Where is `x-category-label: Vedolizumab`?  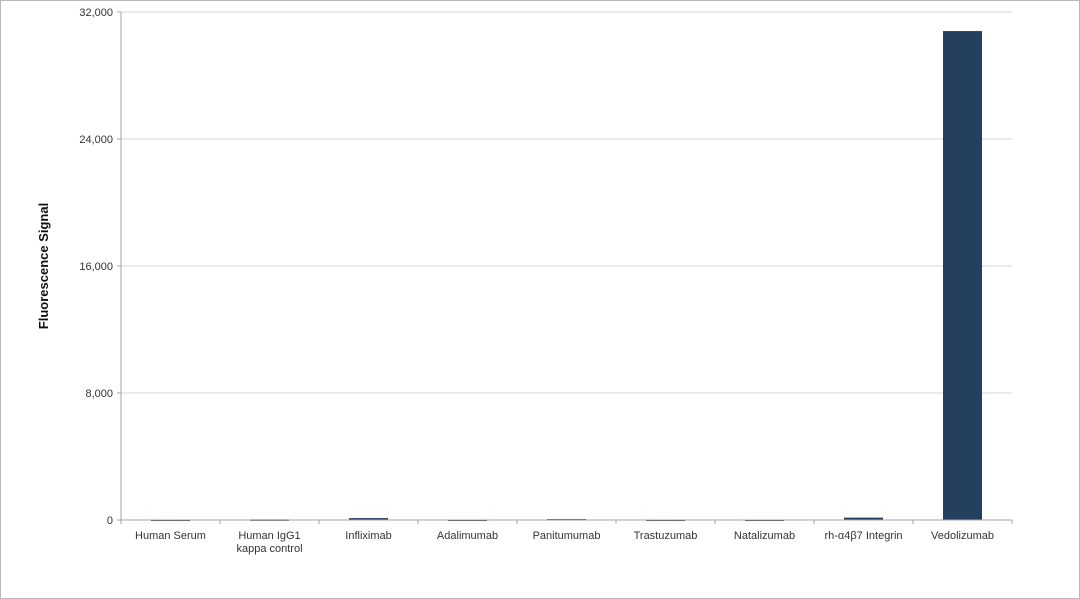 x-category-label: Vedolizumab is located at coordinates (962, 536).